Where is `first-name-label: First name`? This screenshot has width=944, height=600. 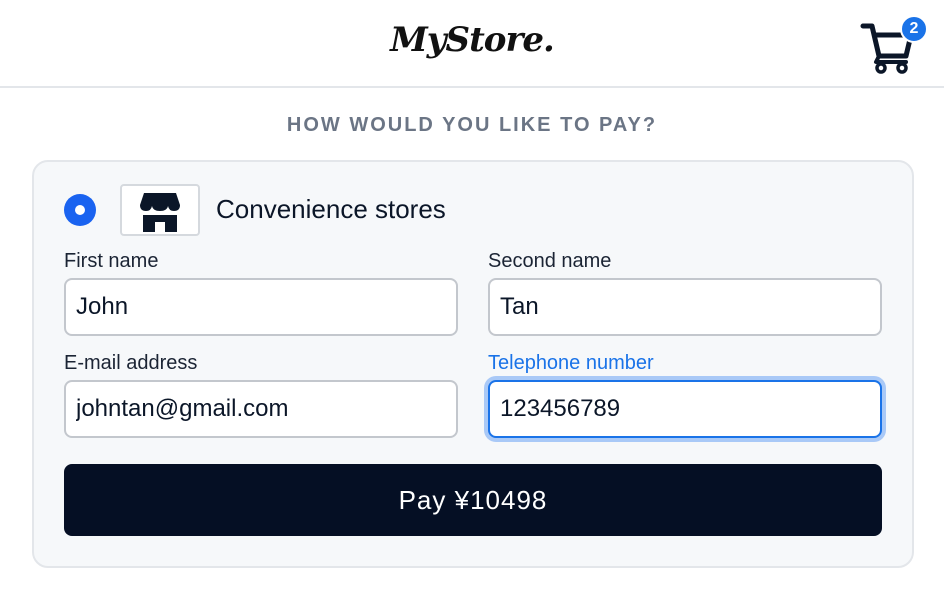 first-name-label: First name is located at coordinates (111, 261).